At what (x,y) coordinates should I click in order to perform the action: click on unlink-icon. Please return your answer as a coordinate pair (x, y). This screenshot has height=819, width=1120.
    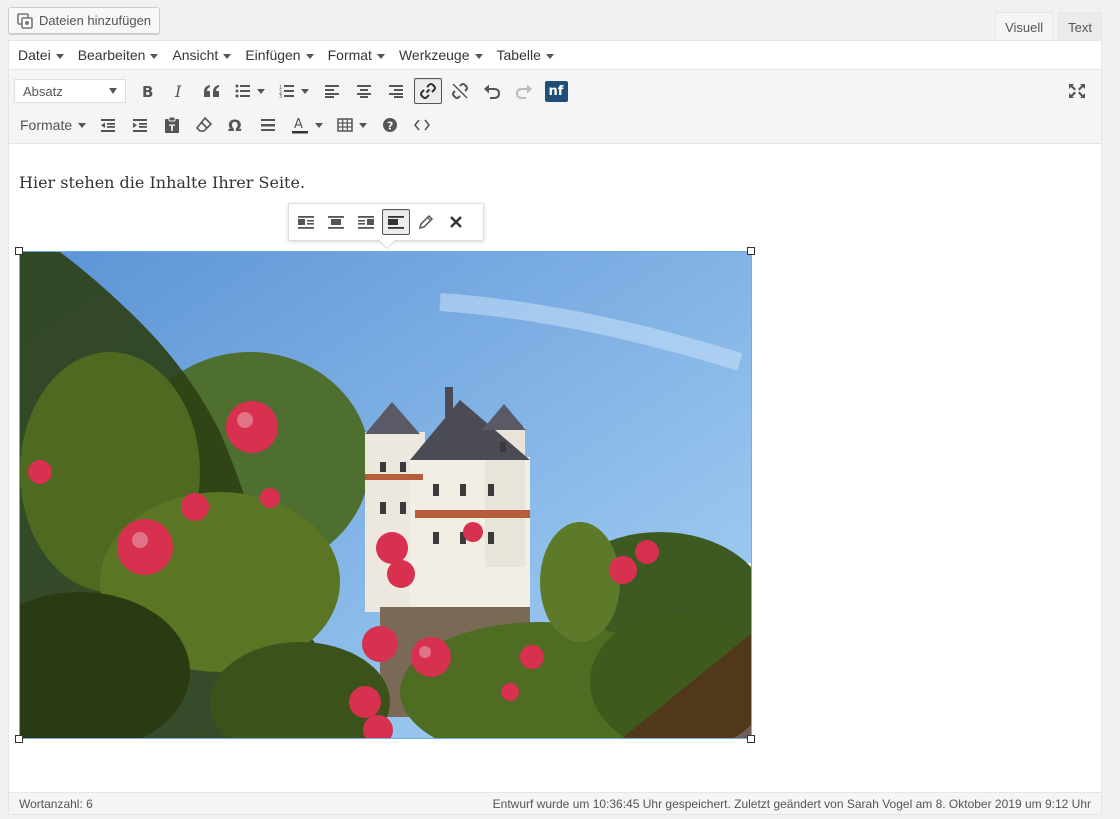
    Looking at the image, I should click on (460, 91).